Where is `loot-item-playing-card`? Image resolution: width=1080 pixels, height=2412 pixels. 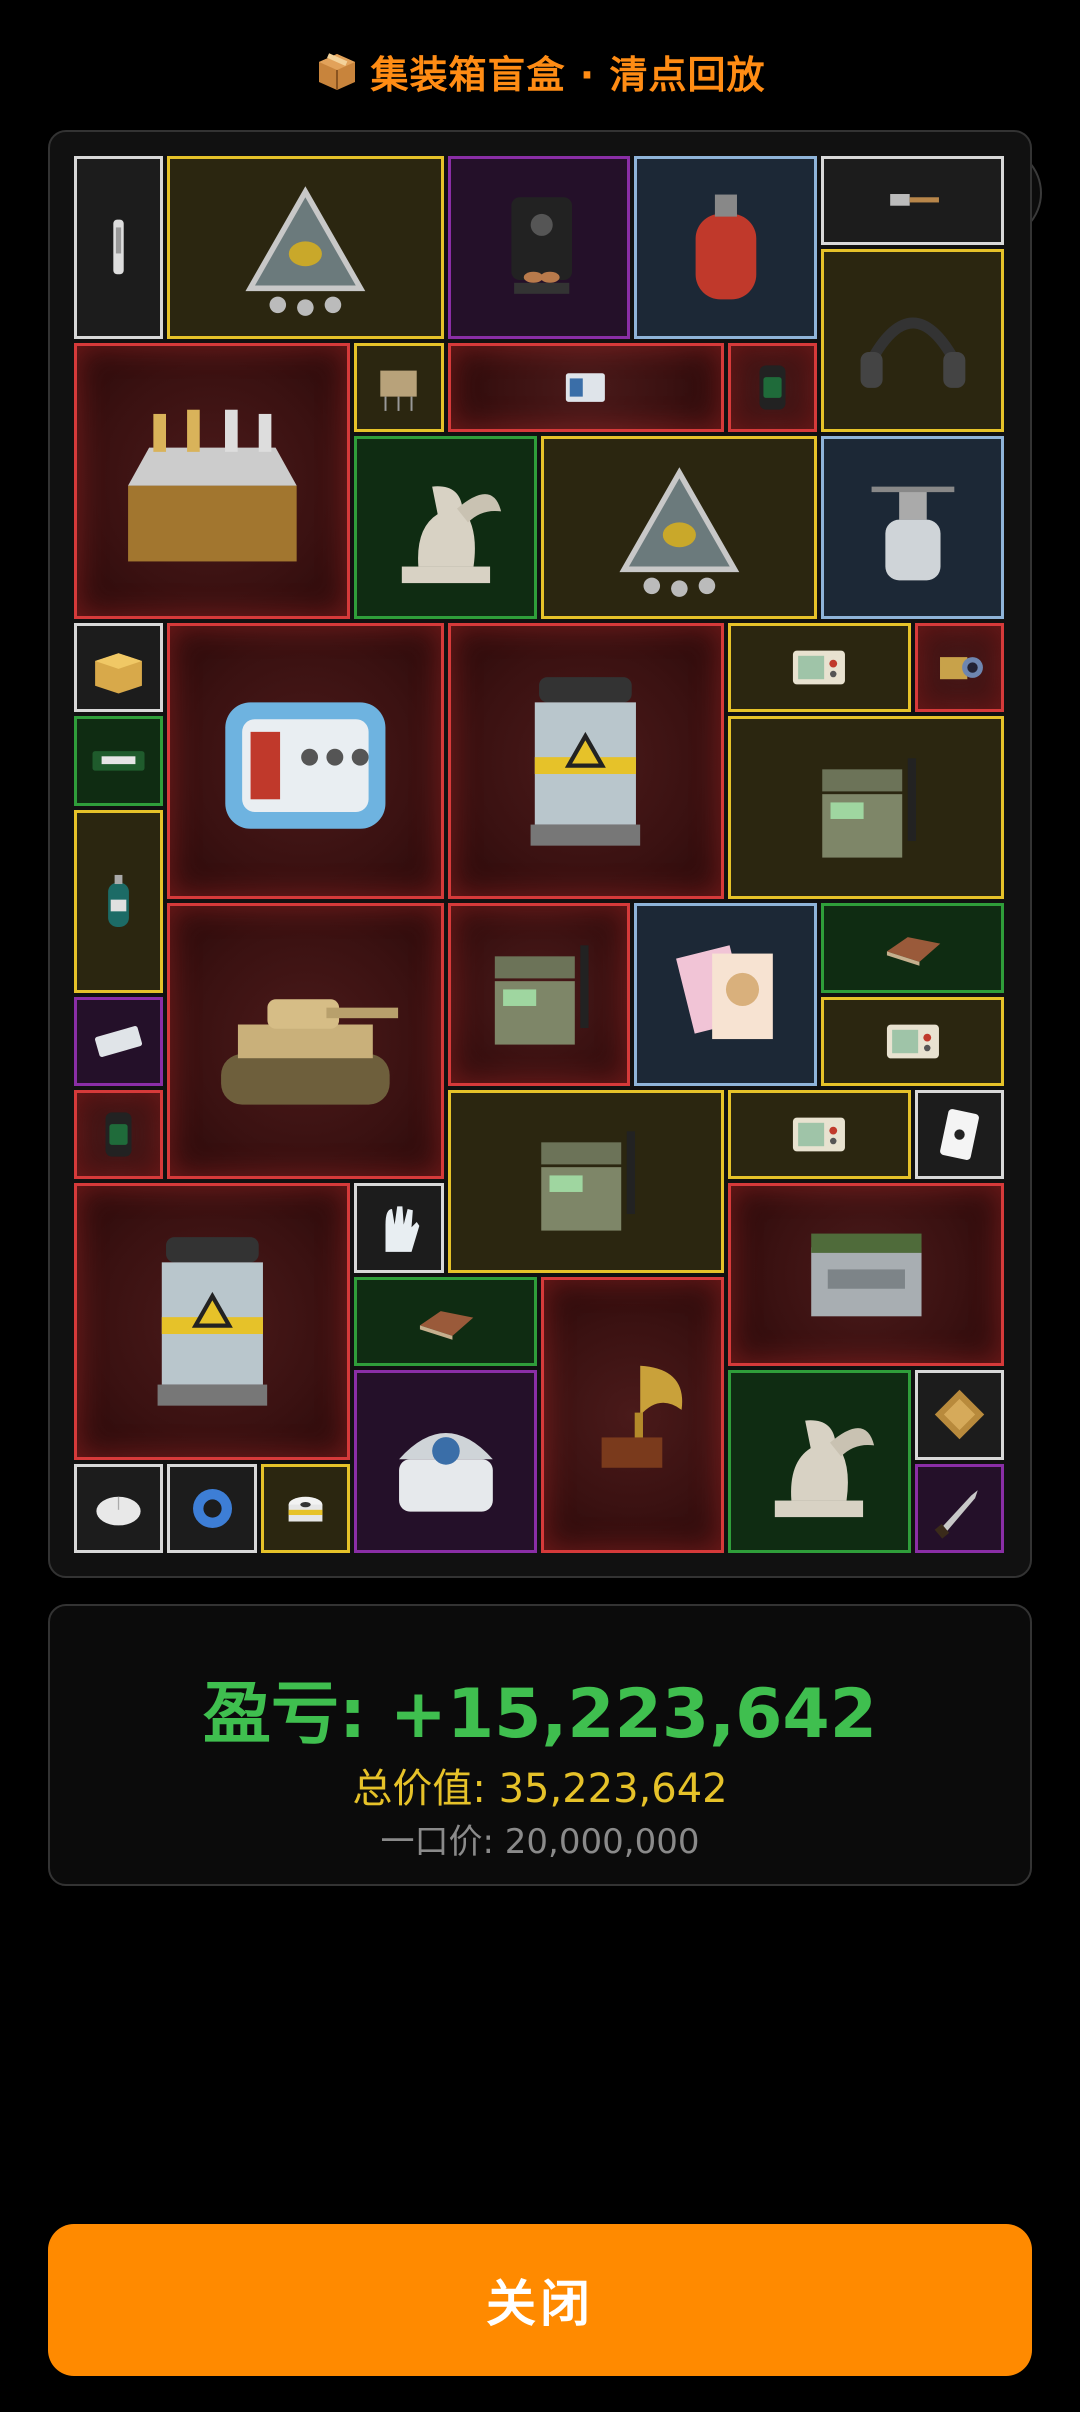
loot-item-playing-card is located at coordinates (959, 1135).